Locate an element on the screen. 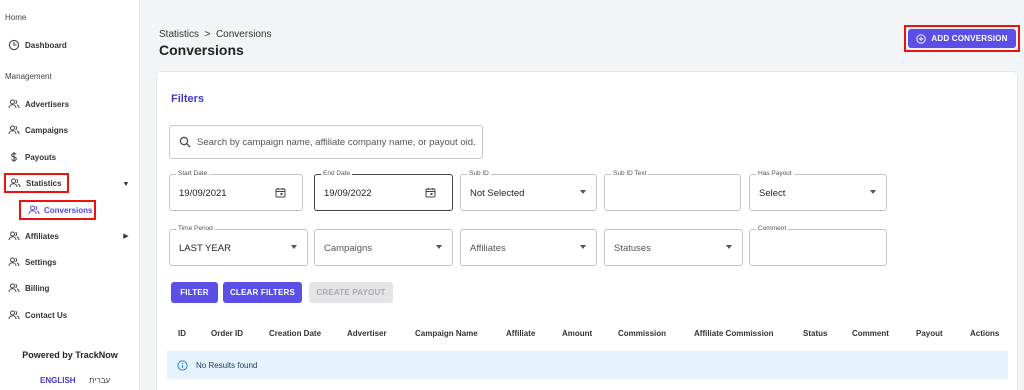 This screenshot has width=1024, height=390. sidebar-item-conversions: Conversions is located at coordinates (57, 210).